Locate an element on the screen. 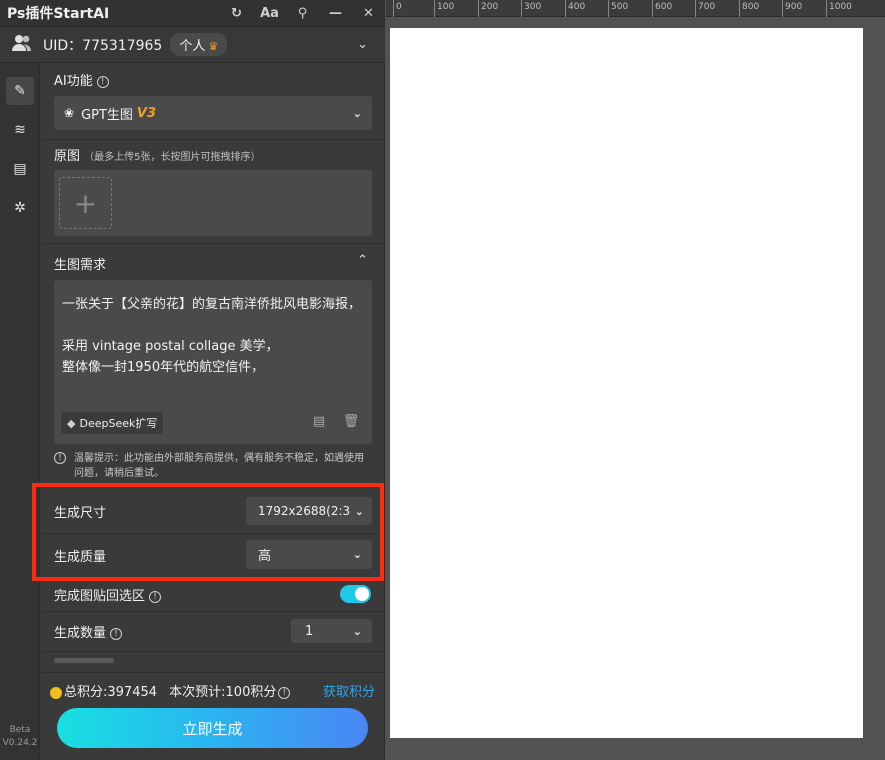 This screenshot has height=760, width=885. plan-label: 个人 is located at coordinates (192, 46).